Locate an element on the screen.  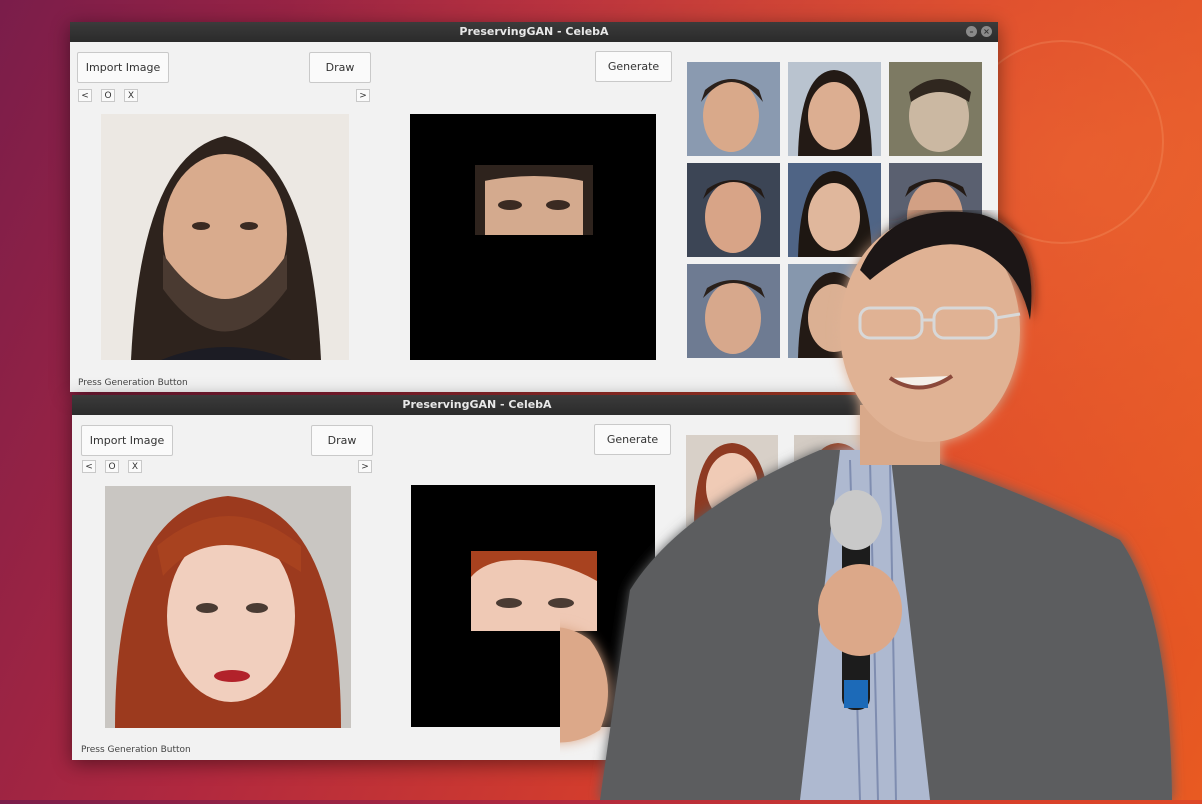
window-titlebar: PreservingGAN - CelebA – × is located at coordinates (534, 32).